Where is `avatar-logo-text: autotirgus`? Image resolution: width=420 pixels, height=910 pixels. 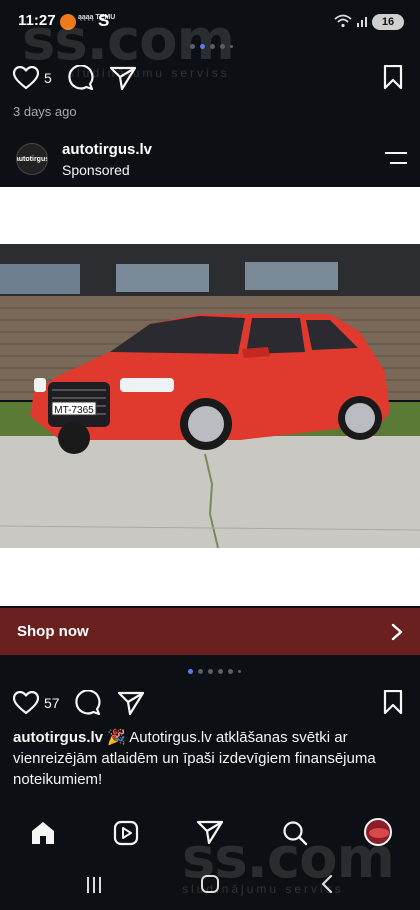
avatar-logo-text: autotirgus is located at coordinates (32, 159).